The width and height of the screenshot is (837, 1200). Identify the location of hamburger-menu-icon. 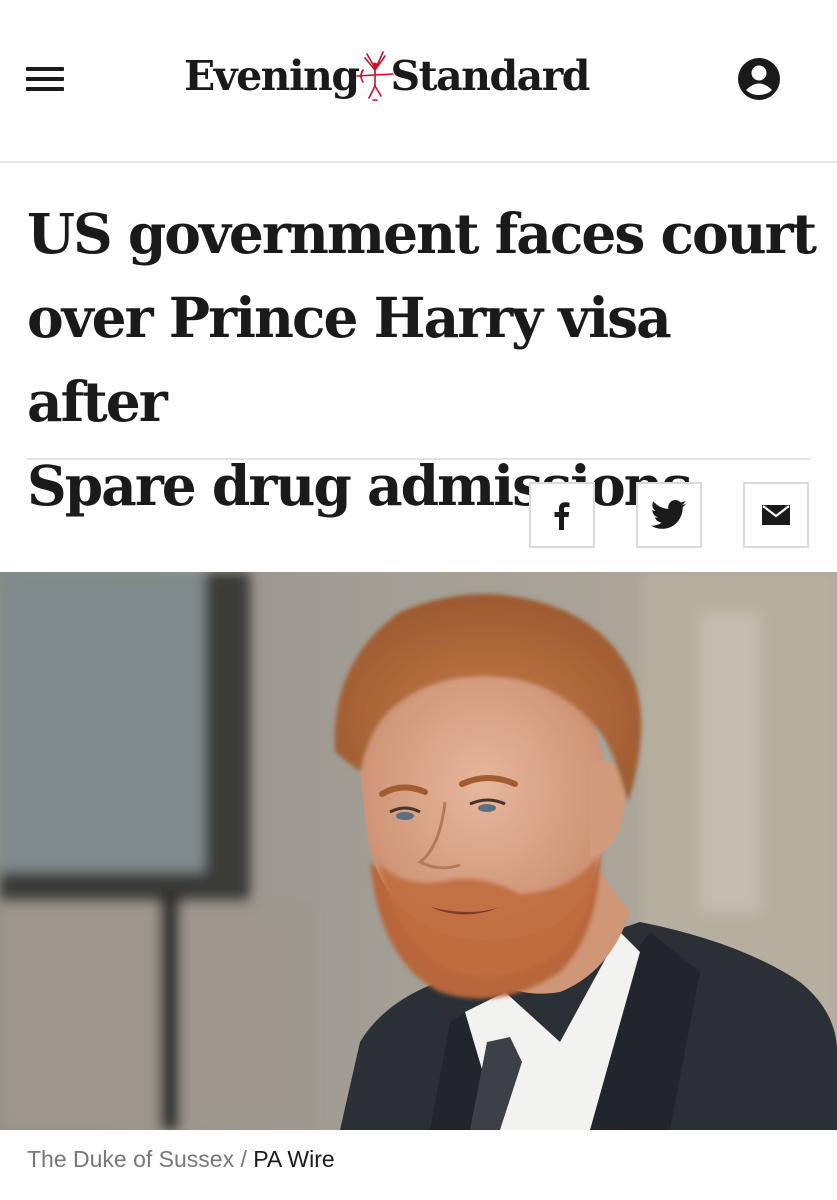
(45, 78).